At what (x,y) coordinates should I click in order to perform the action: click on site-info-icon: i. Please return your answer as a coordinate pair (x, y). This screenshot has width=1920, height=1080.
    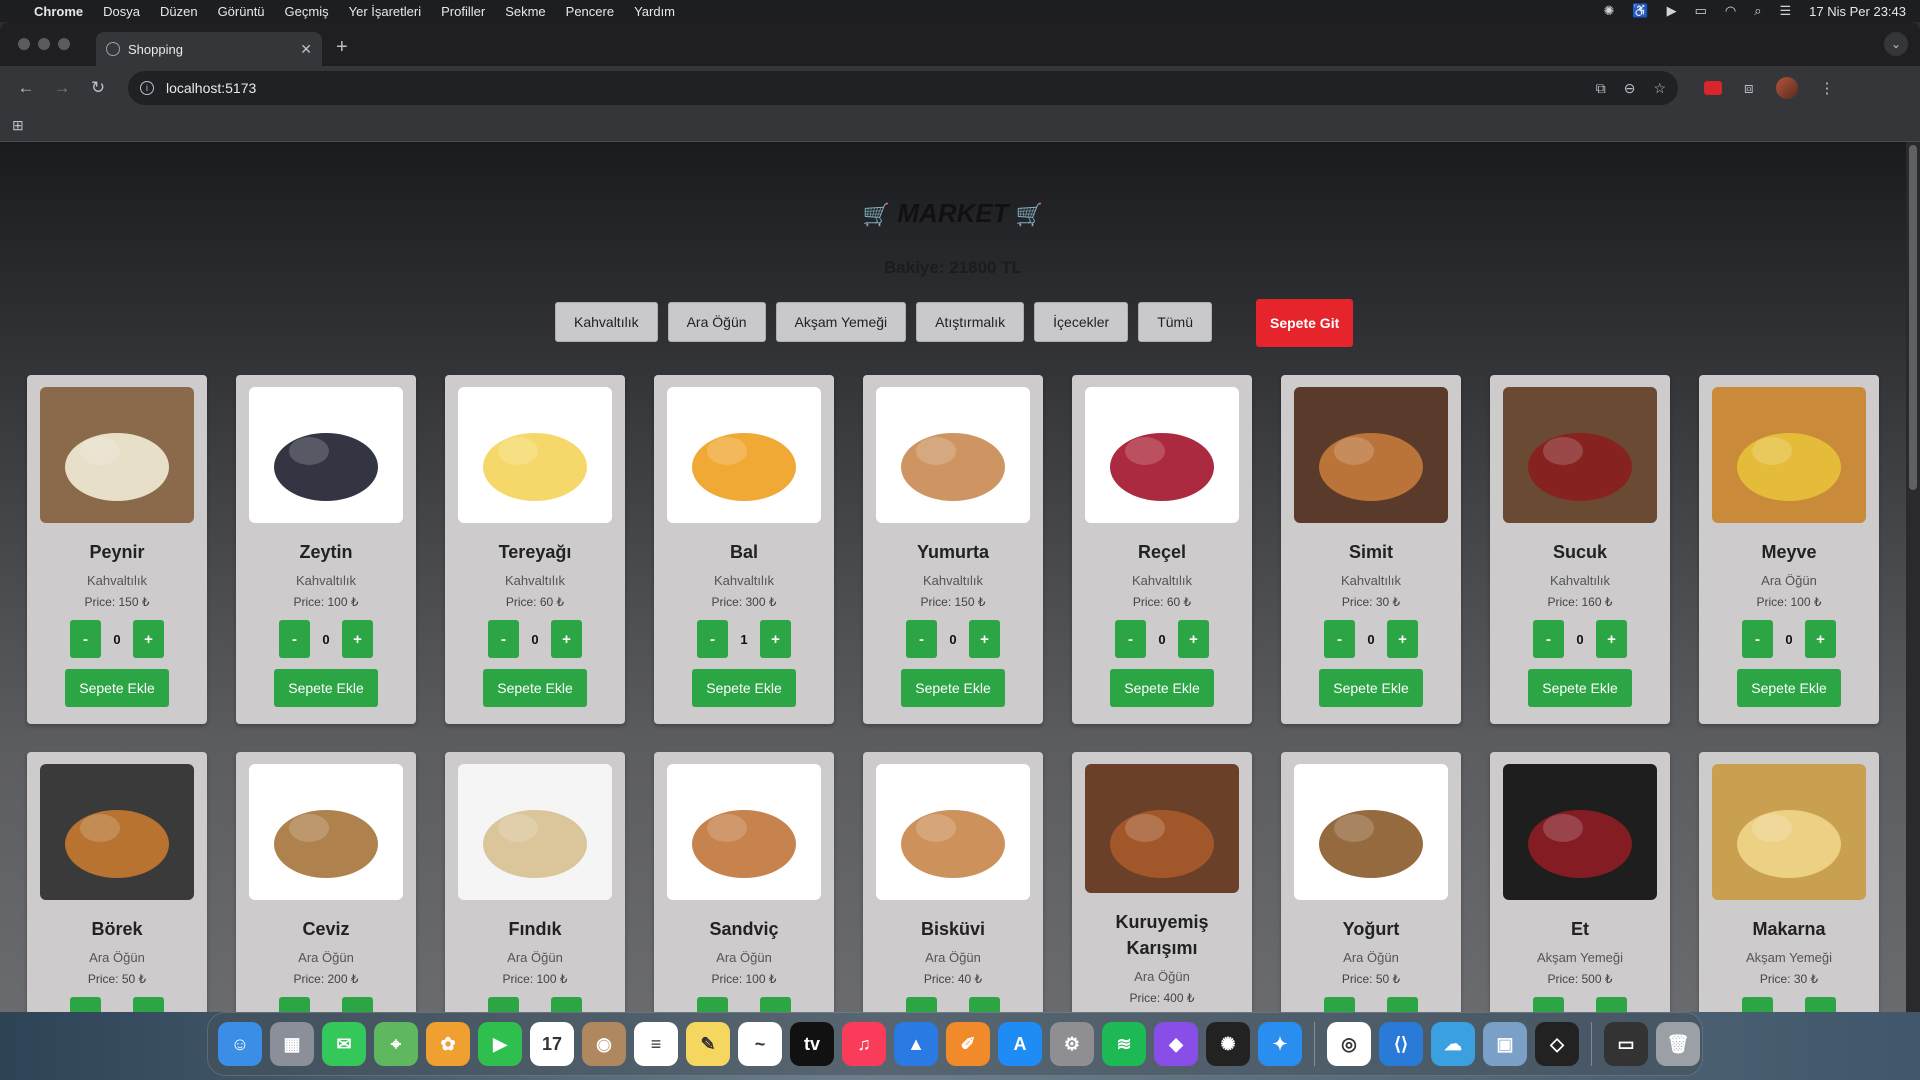
    Looking at the image, I should click on (147, 88).